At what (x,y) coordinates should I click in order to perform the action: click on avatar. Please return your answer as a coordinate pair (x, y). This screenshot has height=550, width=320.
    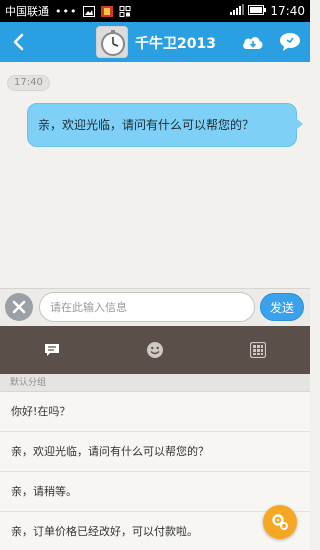
    Looking at the image, I should click on (112, 42).